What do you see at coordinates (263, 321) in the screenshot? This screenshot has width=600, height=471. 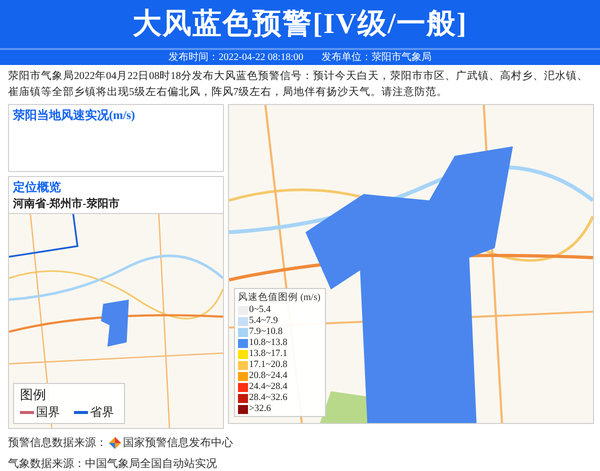 I see `legend-label: 5.4~7.9` at bounding box center [263, 321].